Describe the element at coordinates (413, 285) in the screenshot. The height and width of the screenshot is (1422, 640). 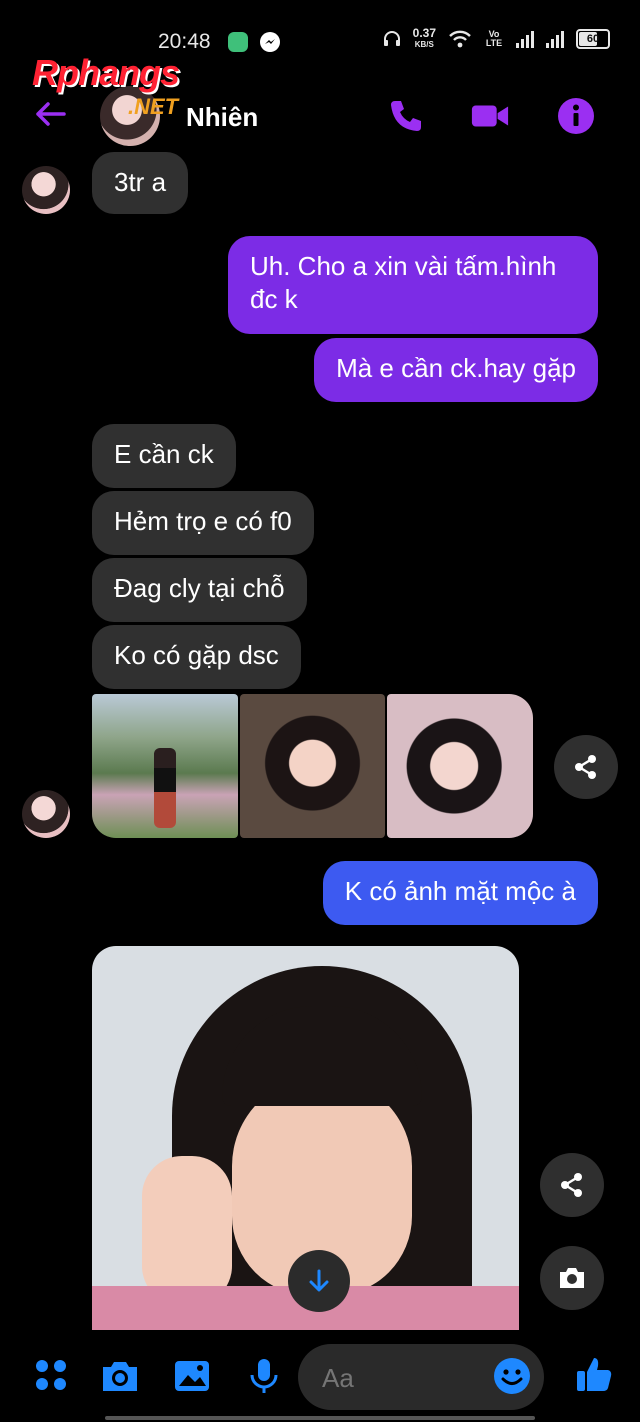
I see `message-bubble-outgoing: Uh. Cho a xin vài tấm.hình đc k` at that location.